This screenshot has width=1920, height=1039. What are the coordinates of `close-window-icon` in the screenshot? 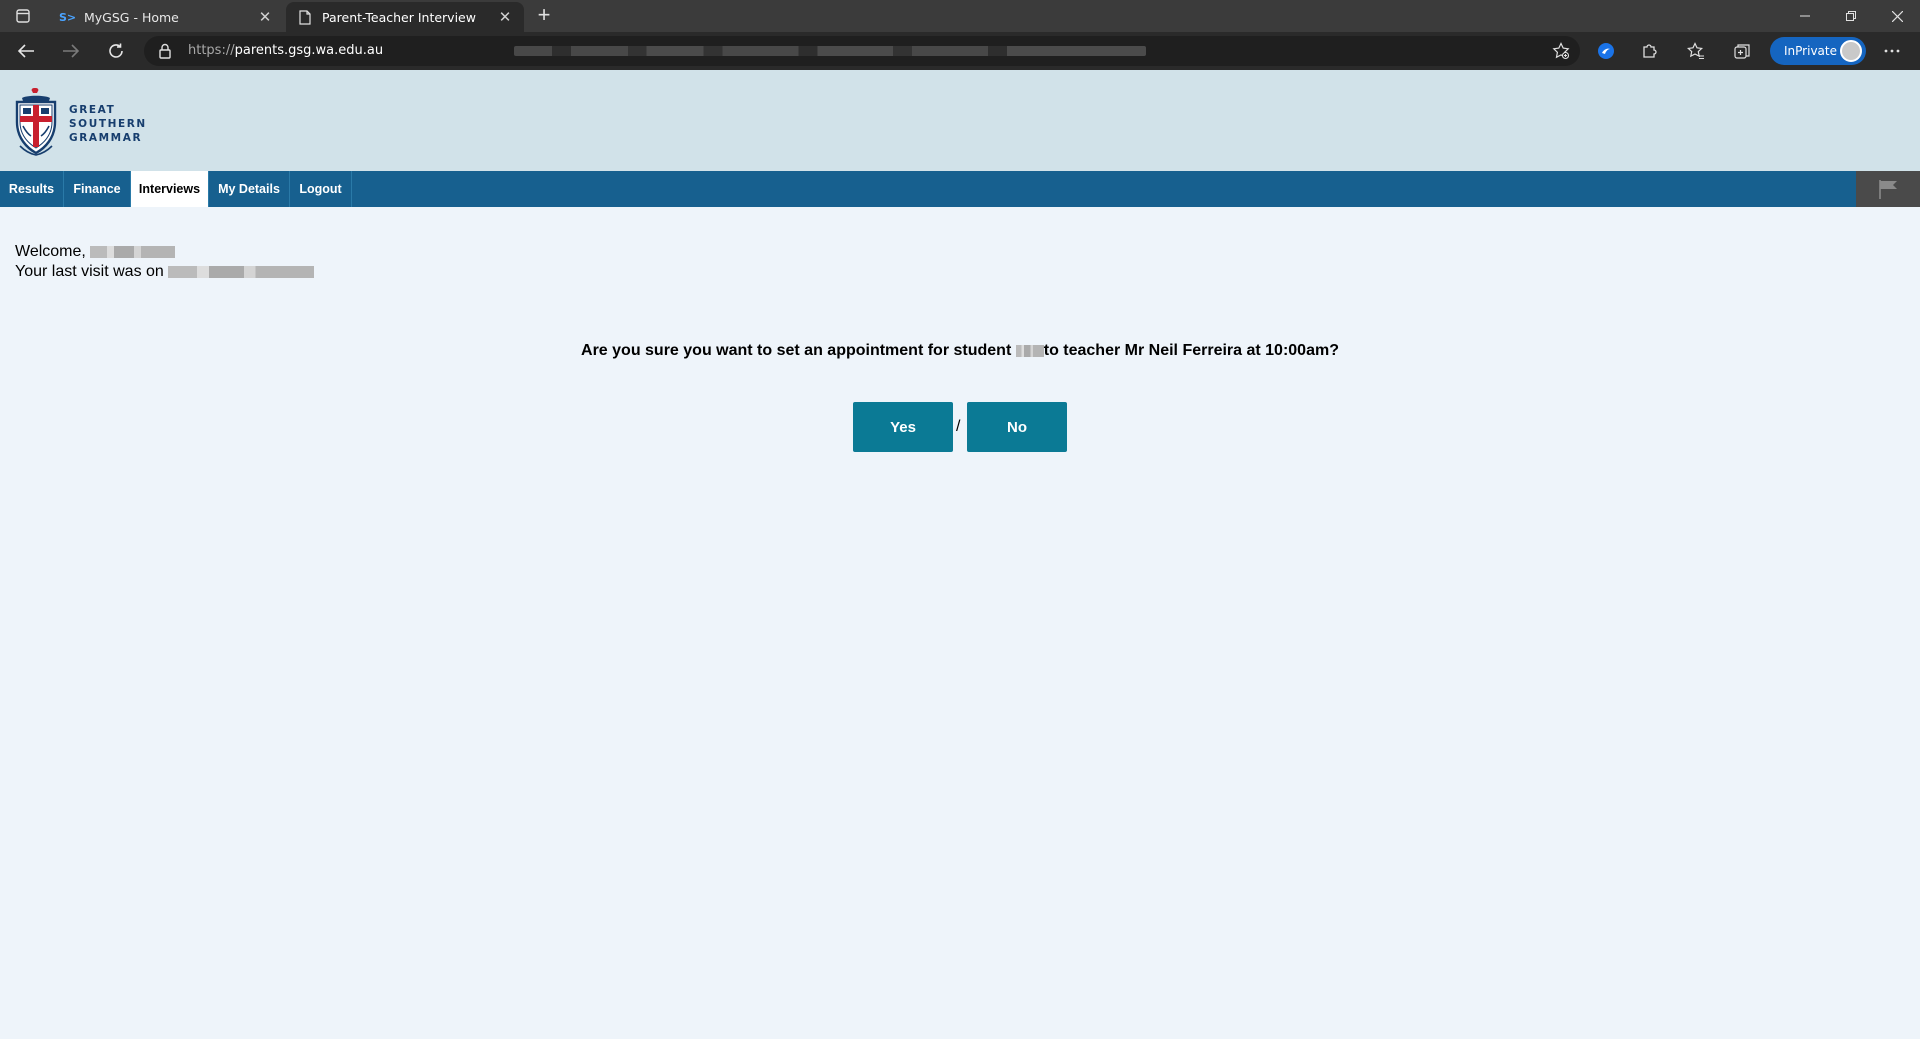 It's located at (1897, 16).